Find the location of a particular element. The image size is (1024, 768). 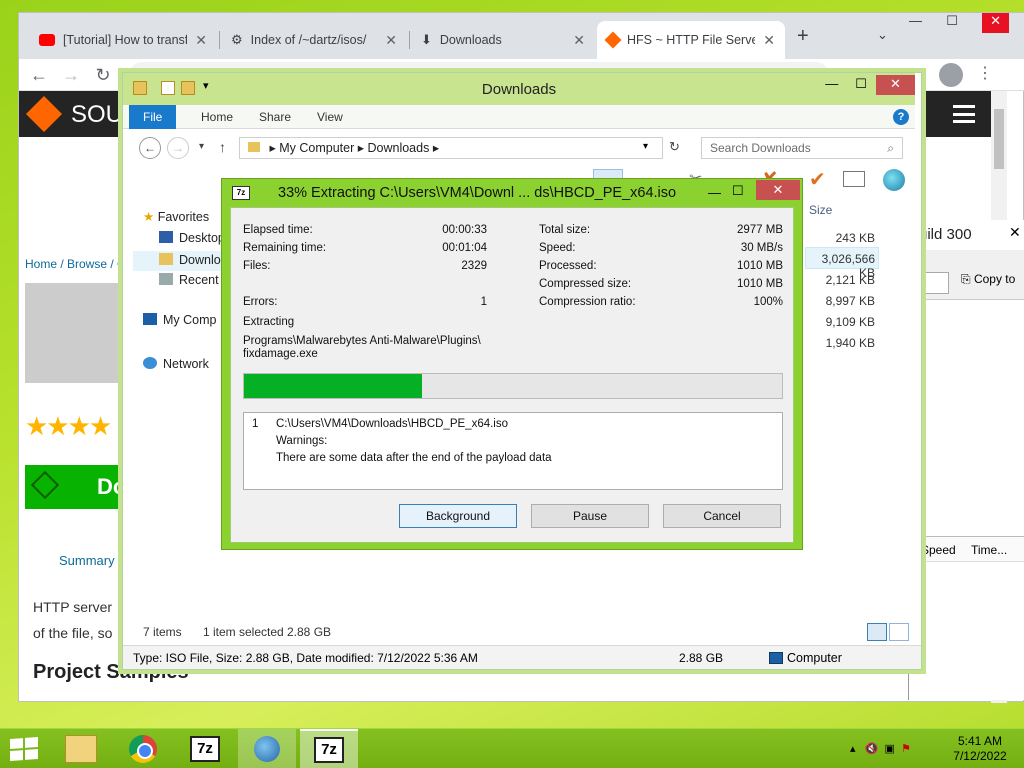

taskbar-network-app is located at coordinates (267, 748).